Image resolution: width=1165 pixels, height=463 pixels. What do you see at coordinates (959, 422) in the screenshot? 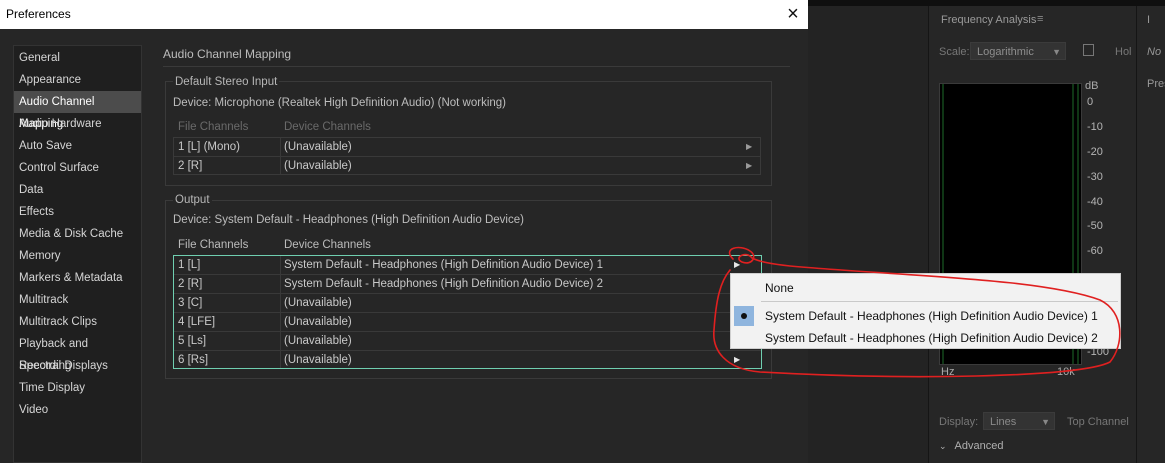
I see `display-label: Display:` at bounding box center [959, 422].